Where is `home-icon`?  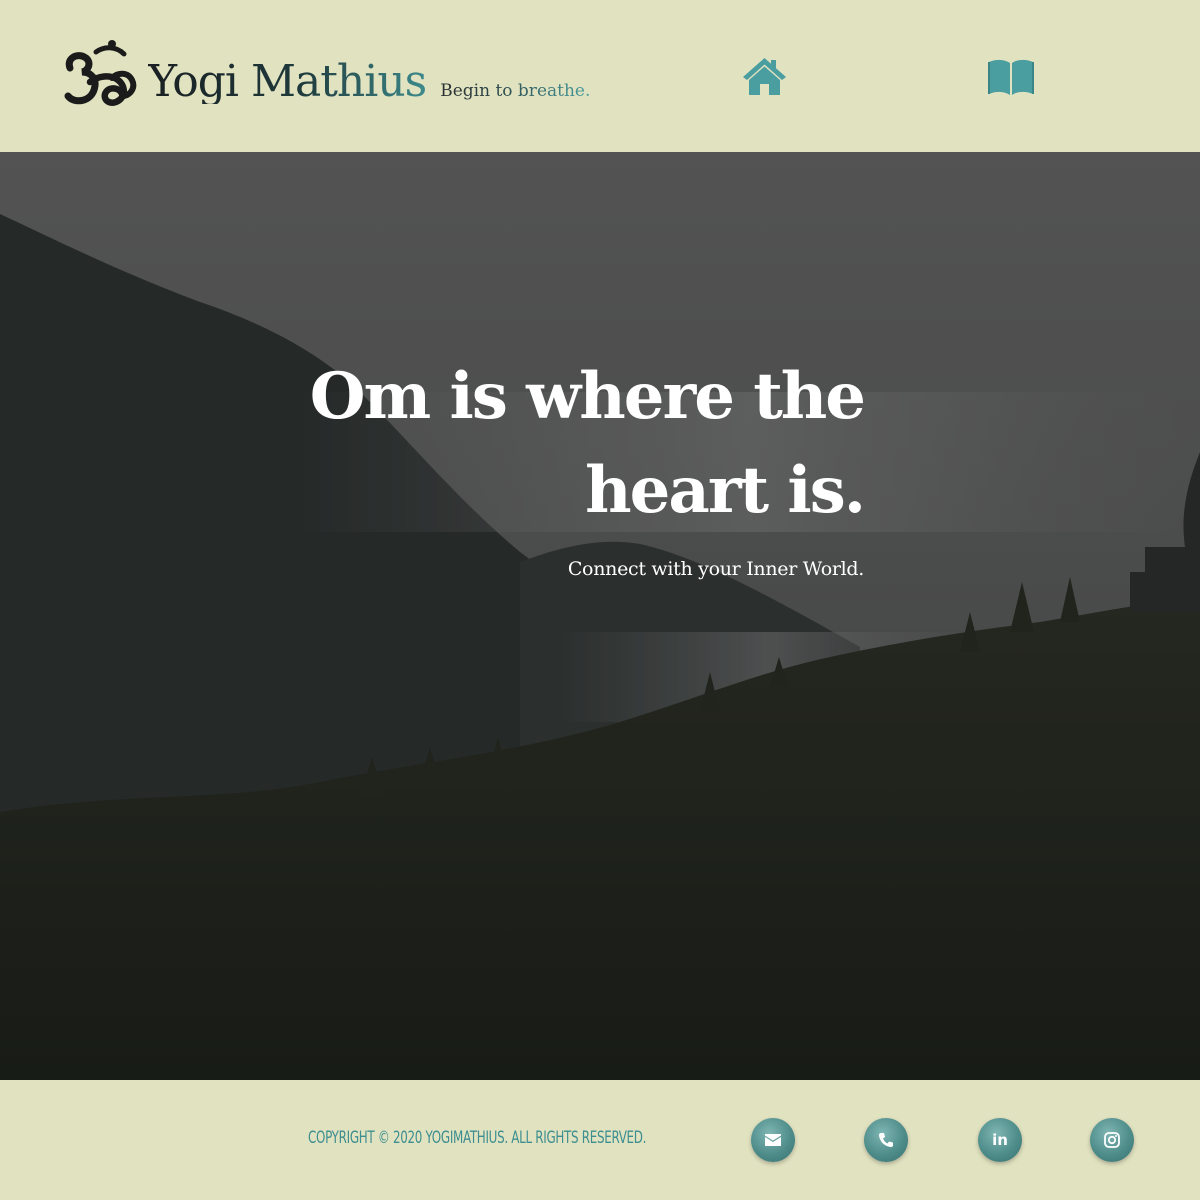 home-icon is located at coordinates (764, 76).